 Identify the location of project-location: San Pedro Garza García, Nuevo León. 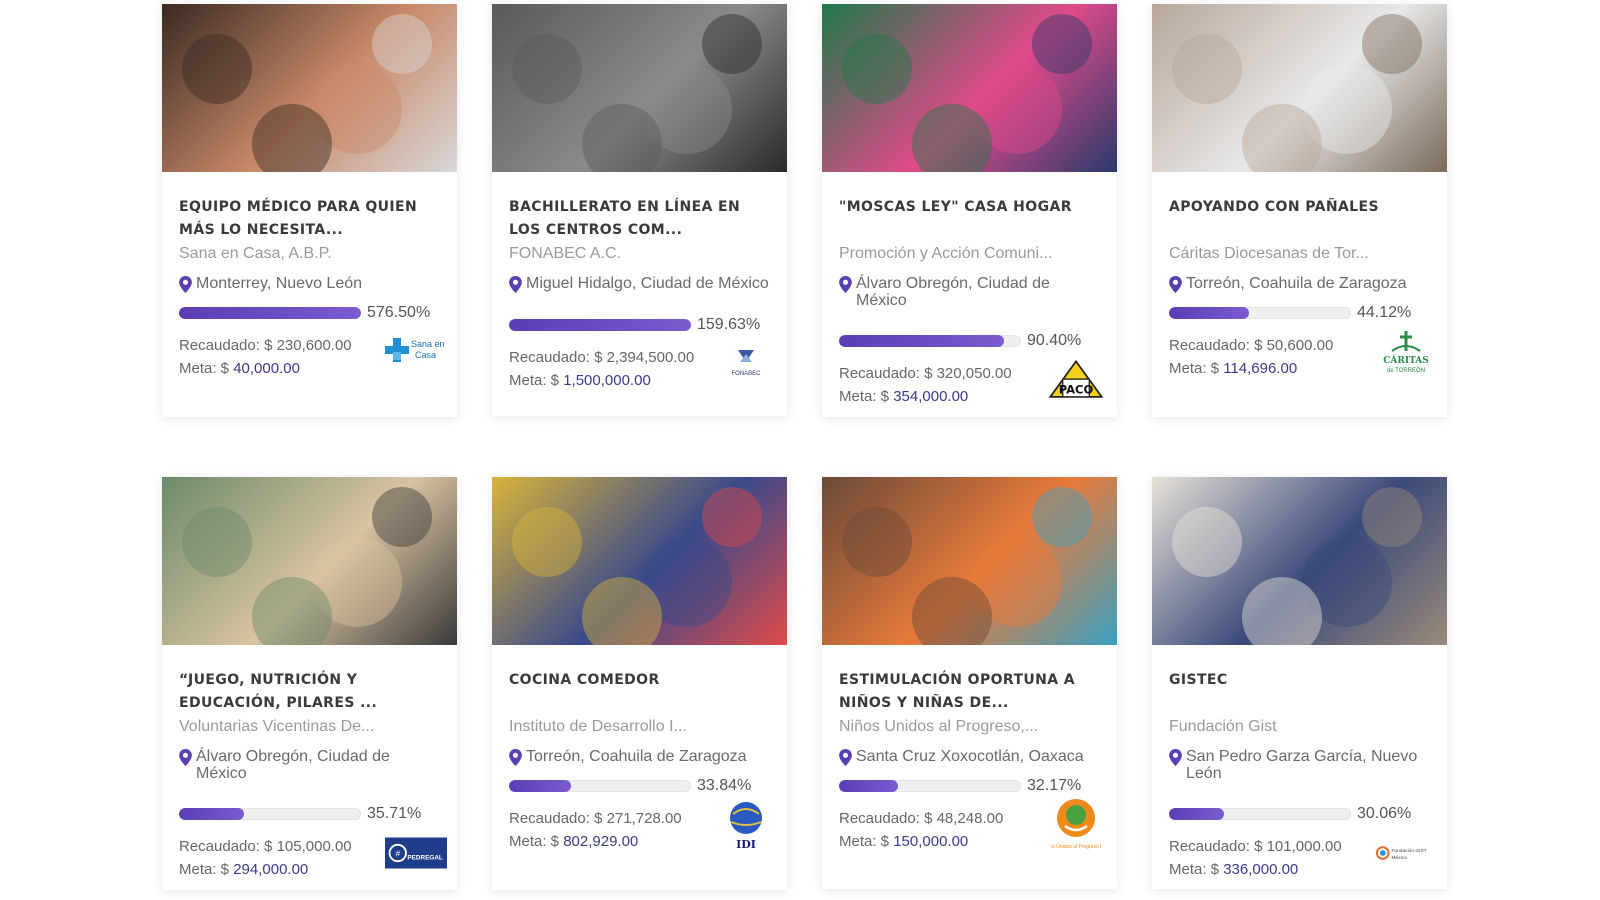
(1299, 765).